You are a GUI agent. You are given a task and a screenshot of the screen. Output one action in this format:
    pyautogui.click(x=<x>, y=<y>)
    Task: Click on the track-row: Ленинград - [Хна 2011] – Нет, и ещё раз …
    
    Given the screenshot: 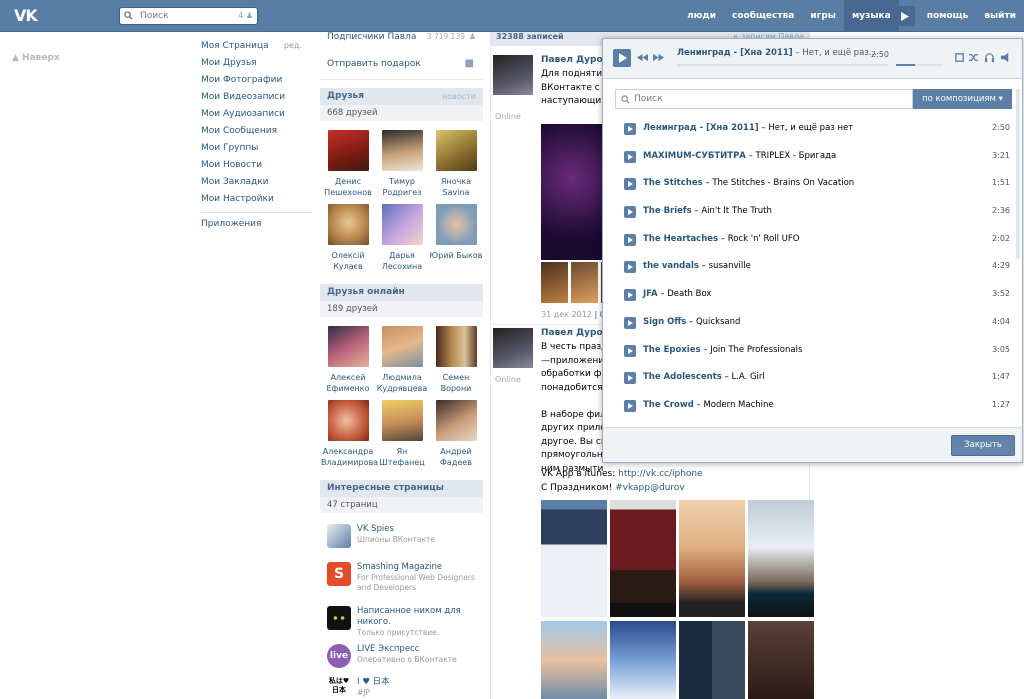 What is the action you would take?
    pyautogui.click(x=812, y=130)
    